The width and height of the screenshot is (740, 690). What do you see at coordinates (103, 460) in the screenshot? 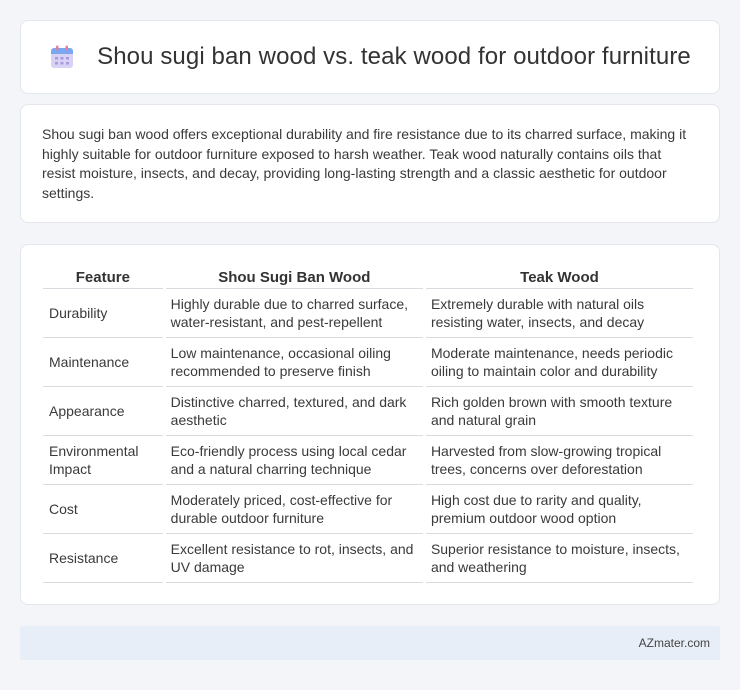
I see `feature-cell: Environmental Impact` at bounding box center [103, 460].